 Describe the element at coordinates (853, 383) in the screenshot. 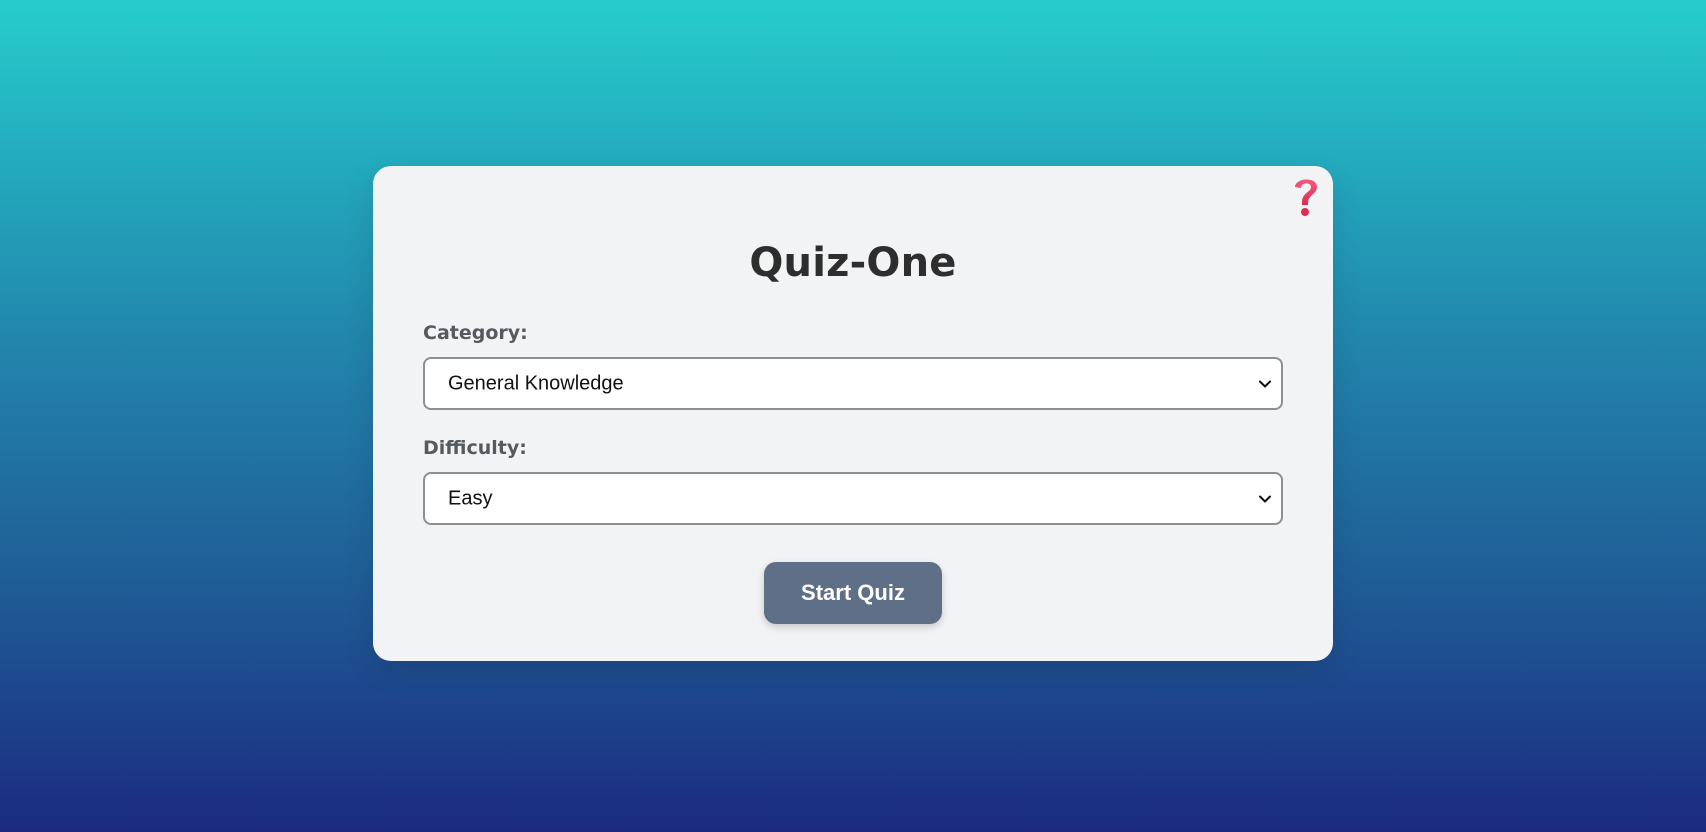

I see `category-select: General Knowledge` at that location.